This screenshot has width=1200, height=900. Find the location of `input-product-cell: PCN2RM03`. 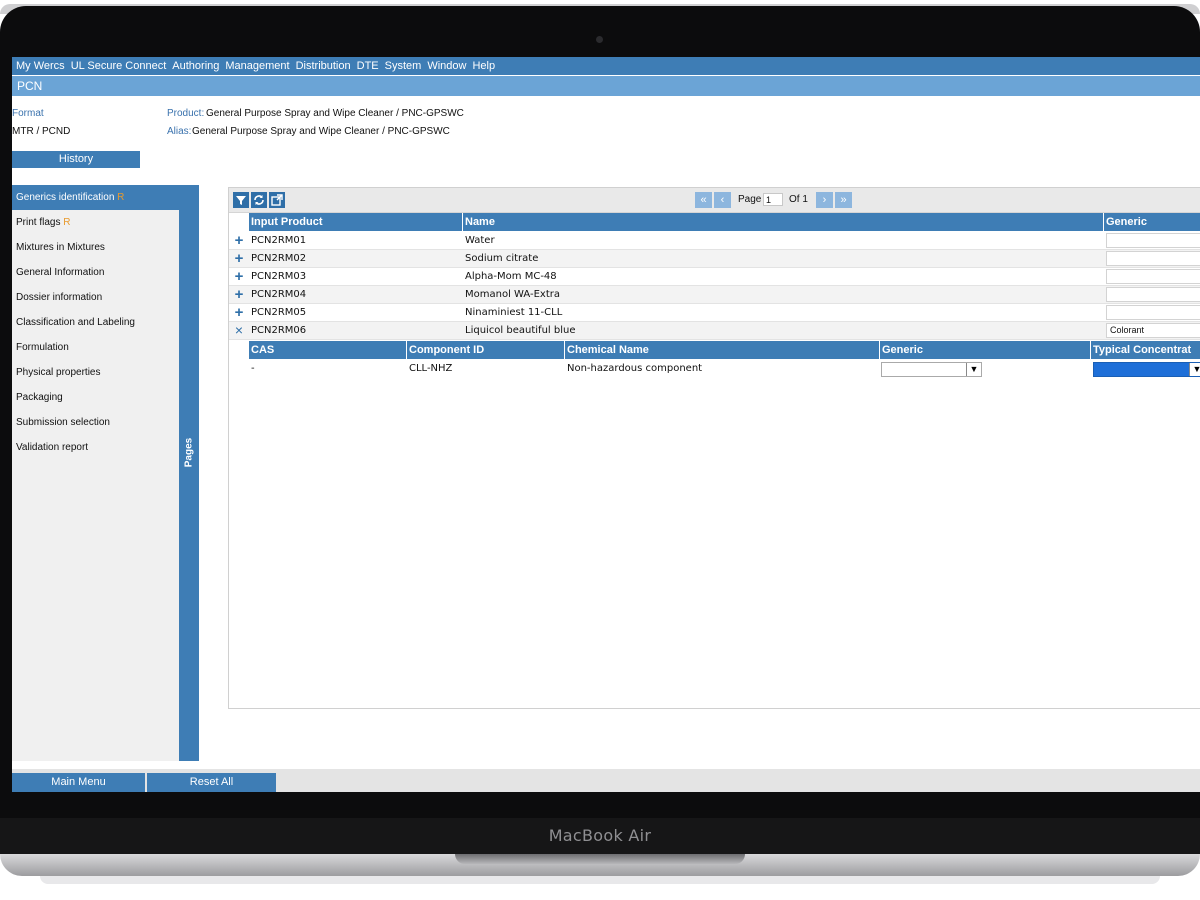

input-product-cell: PCN2RM03 is located at coordinates (279, 276).